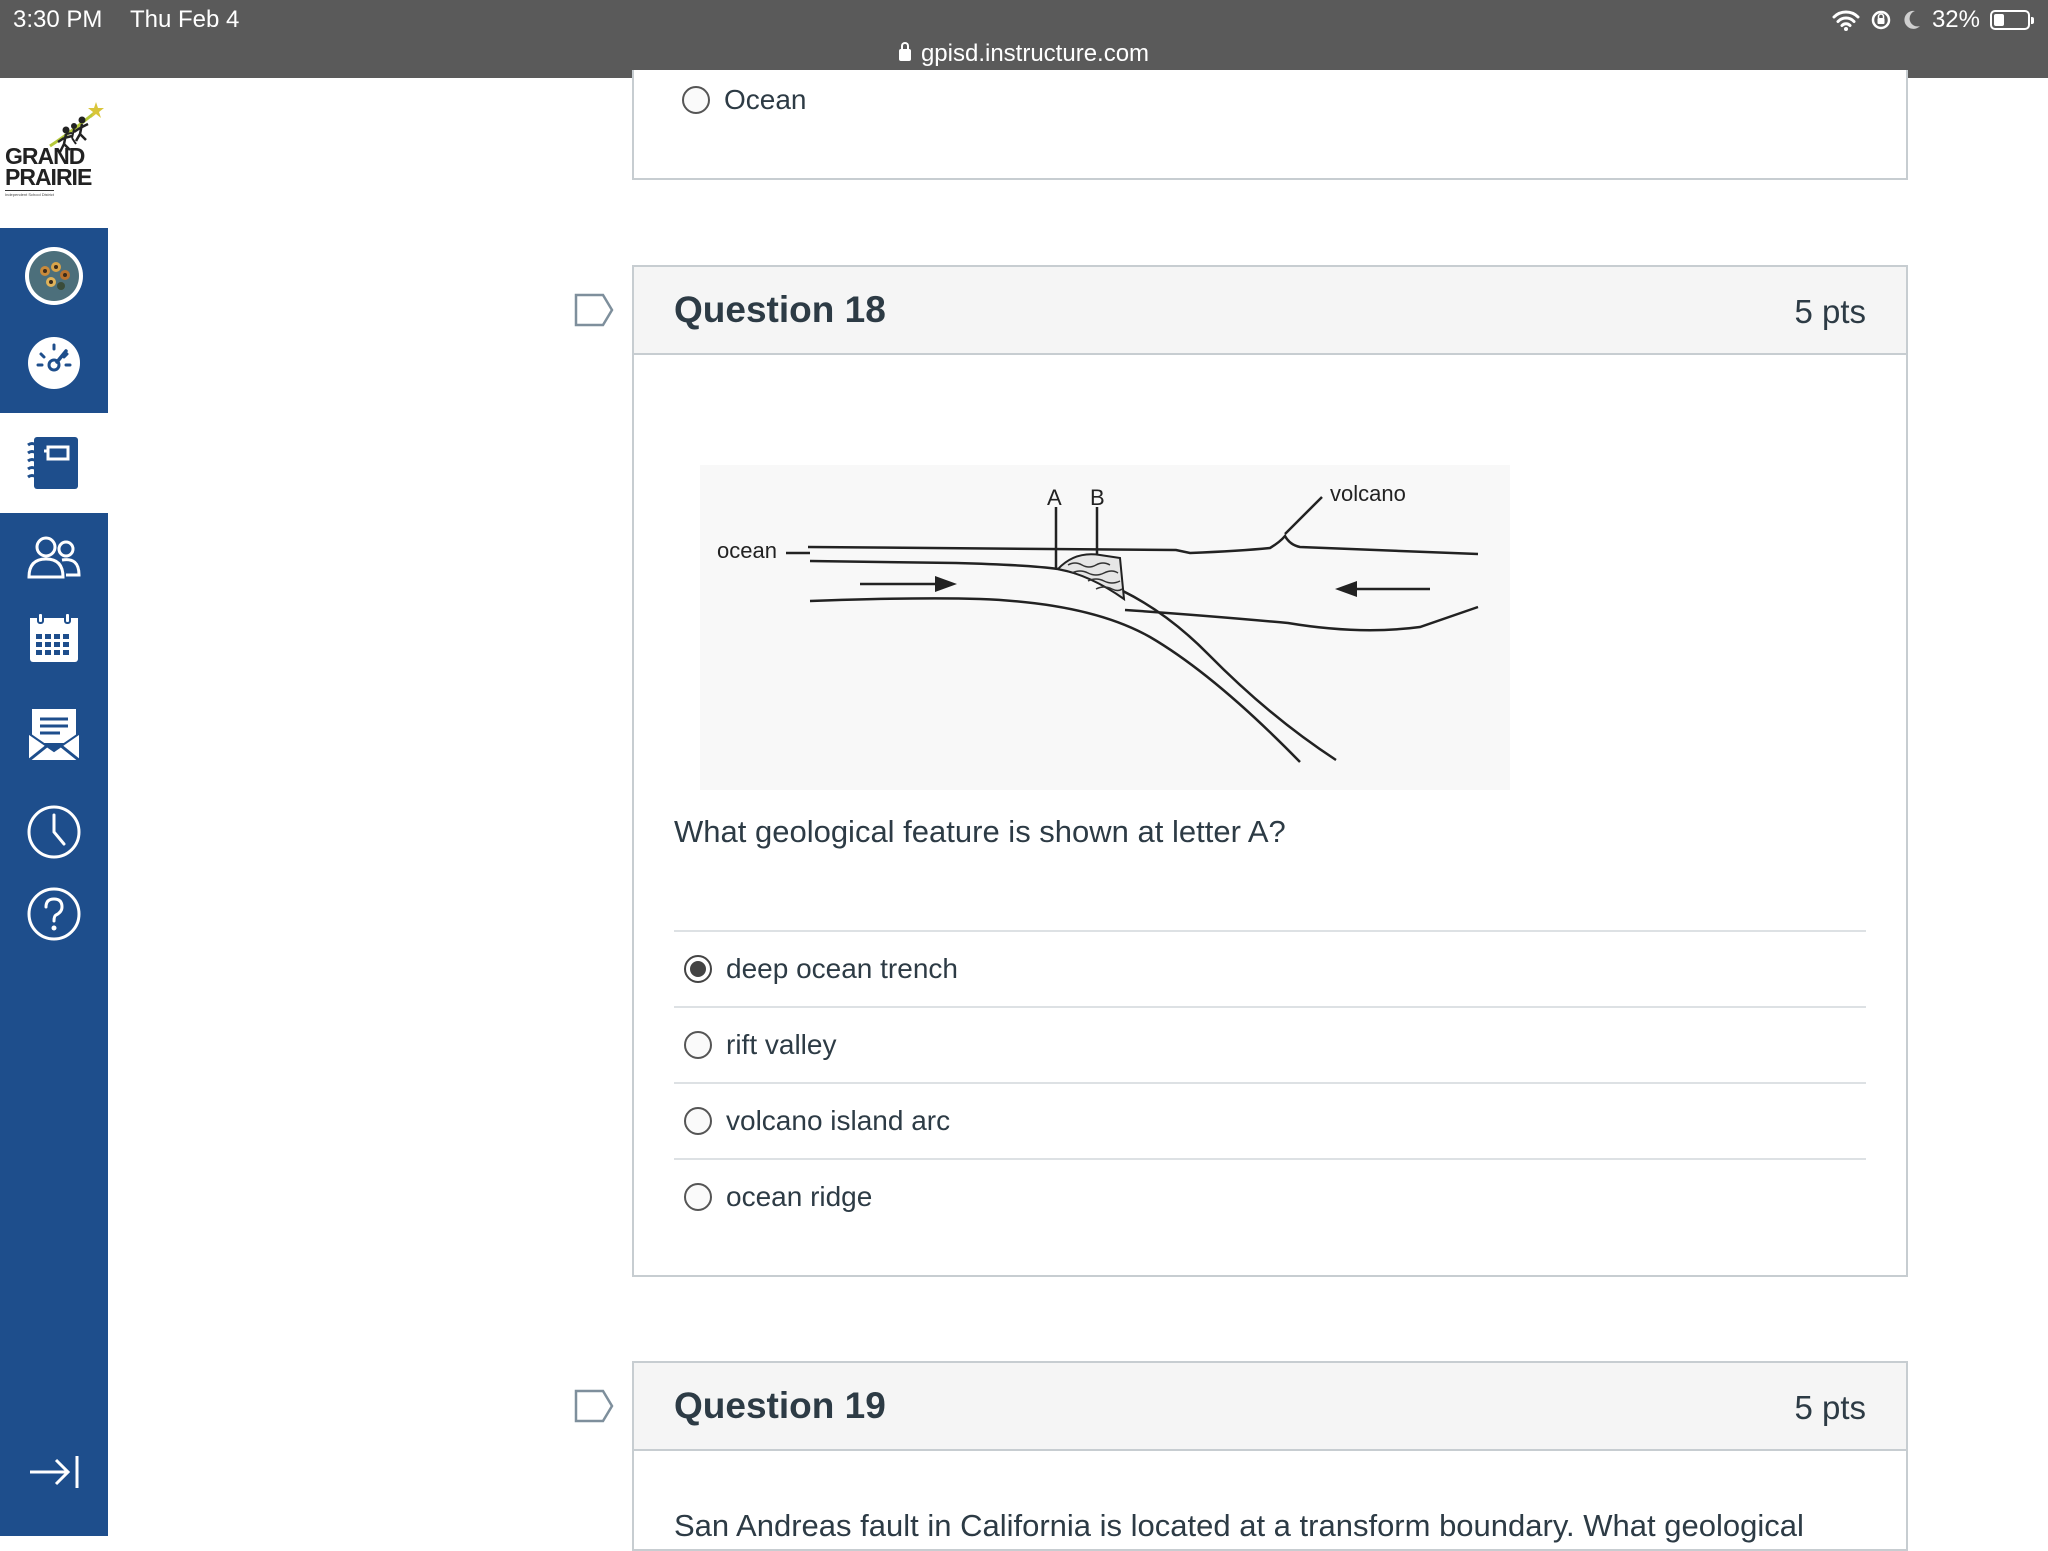 This screenshot has width=2048, height=1551. Describe the element at coordinates (799, 1196) in the screenshot. I see `answer-label: ocean ridge` at that location.